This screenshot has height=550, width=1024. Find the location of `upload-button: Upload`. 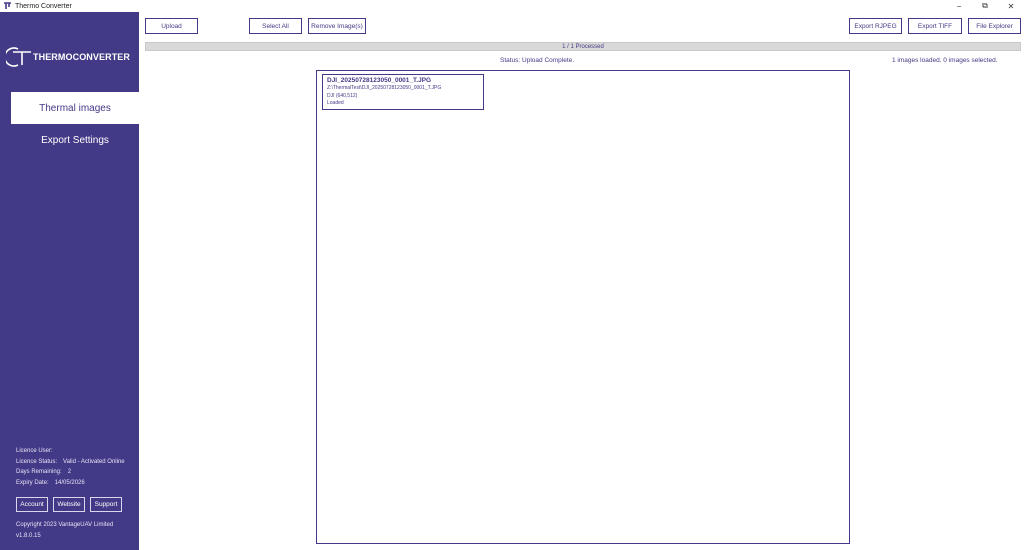

upload-button: Upload is located at coordinates (171, 26).